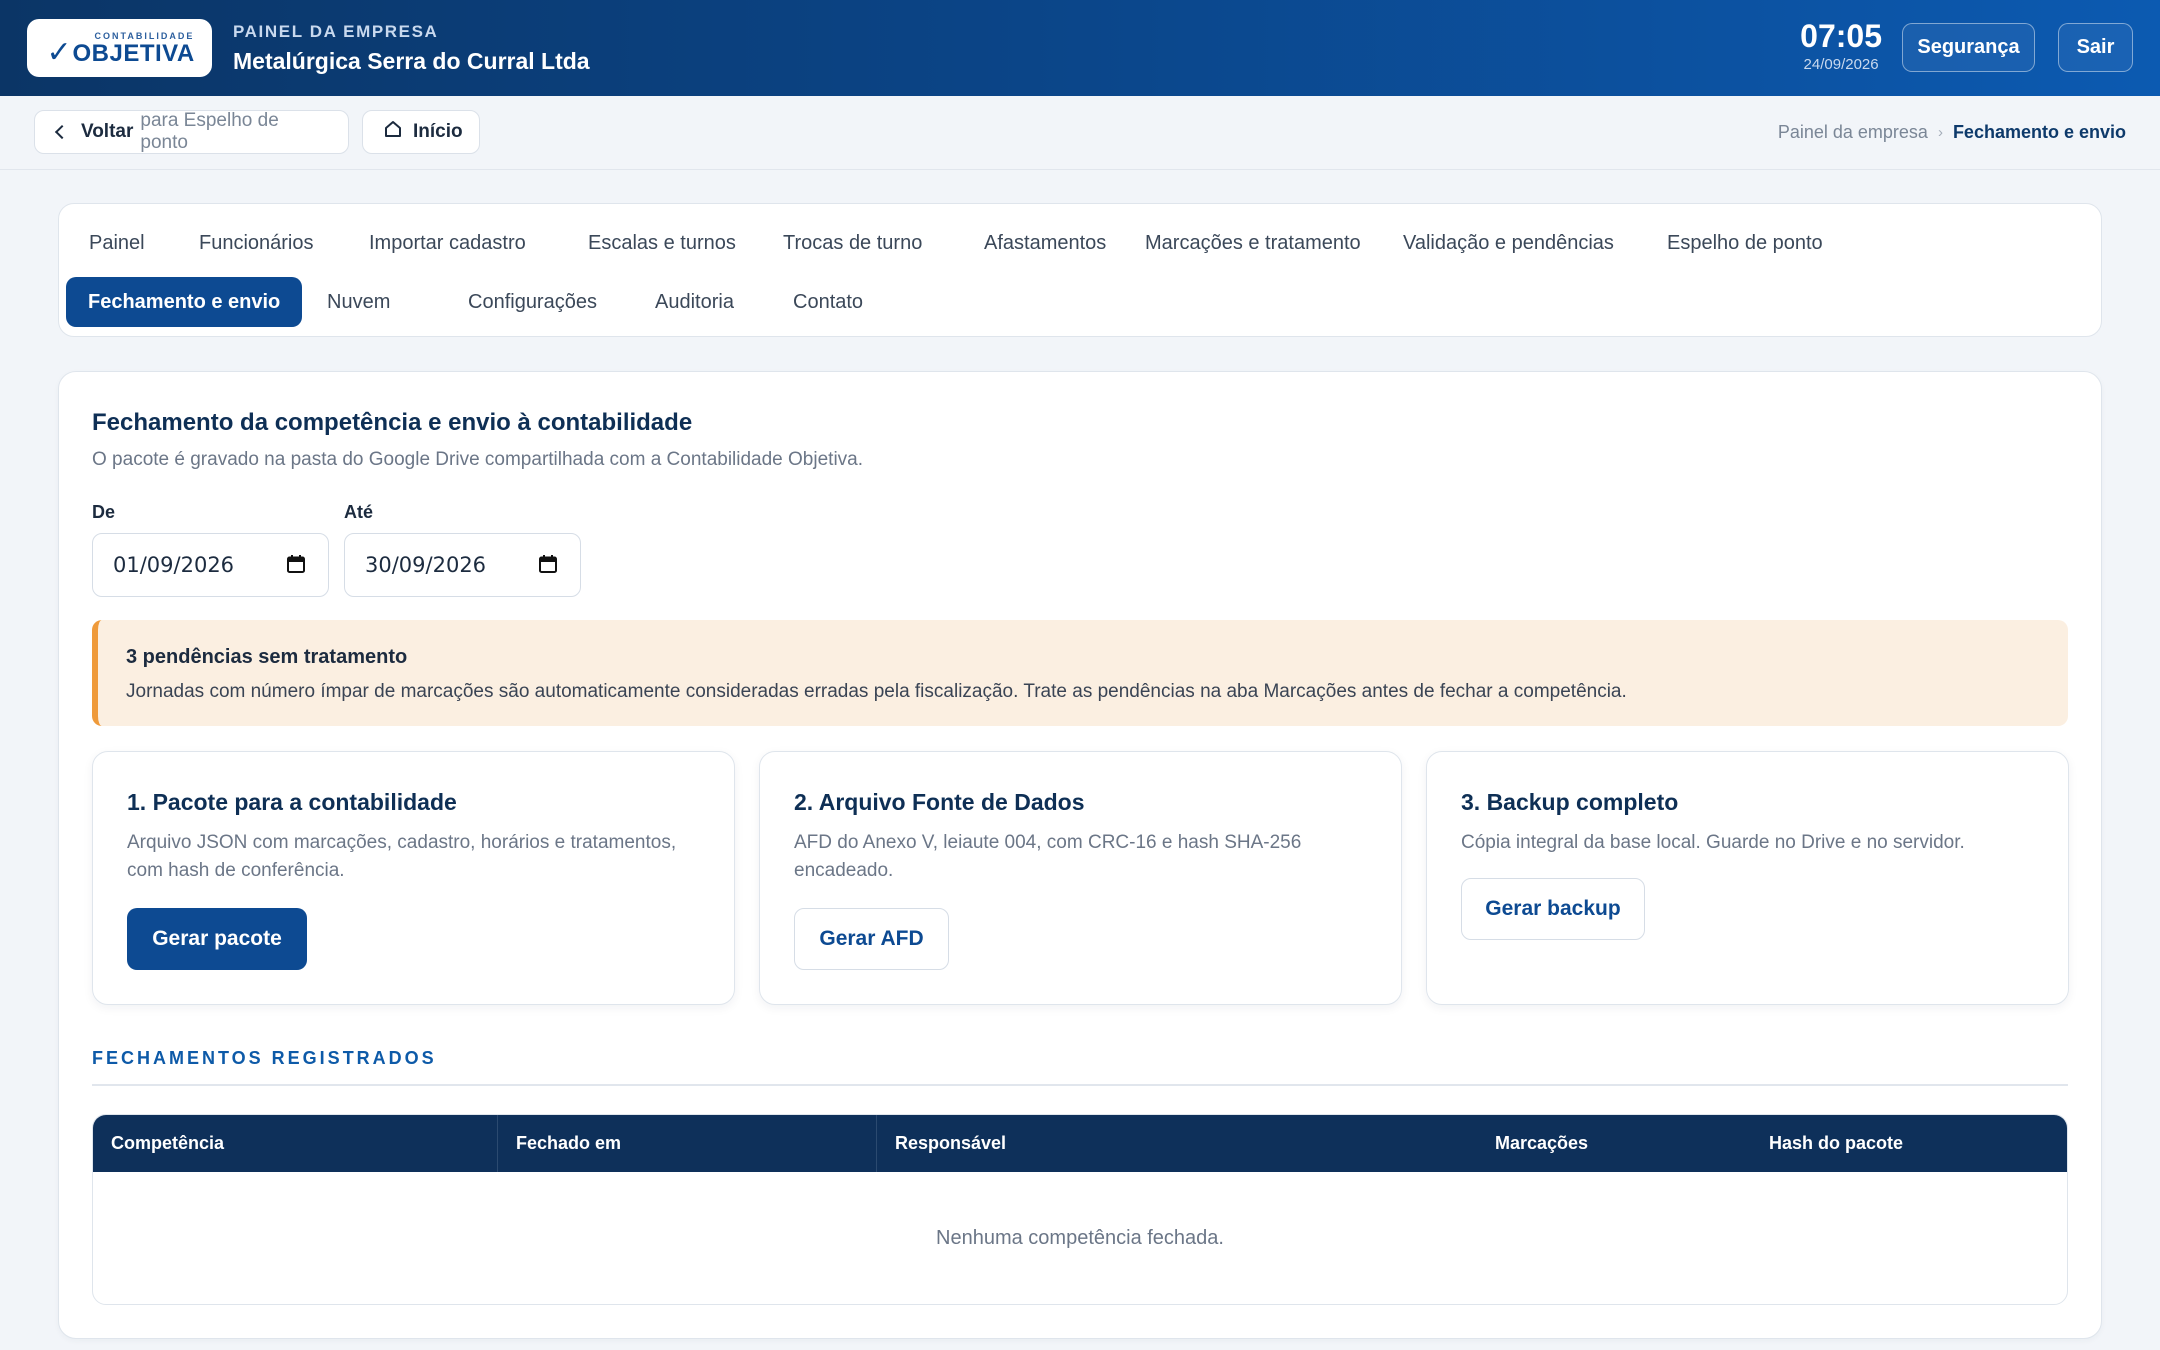 This screenshot has height=1350, width=2160. Describe the element at coordinates (1901, 1143) in the screenshot. I see `column-header-hash: Hash do pacote` at that location.